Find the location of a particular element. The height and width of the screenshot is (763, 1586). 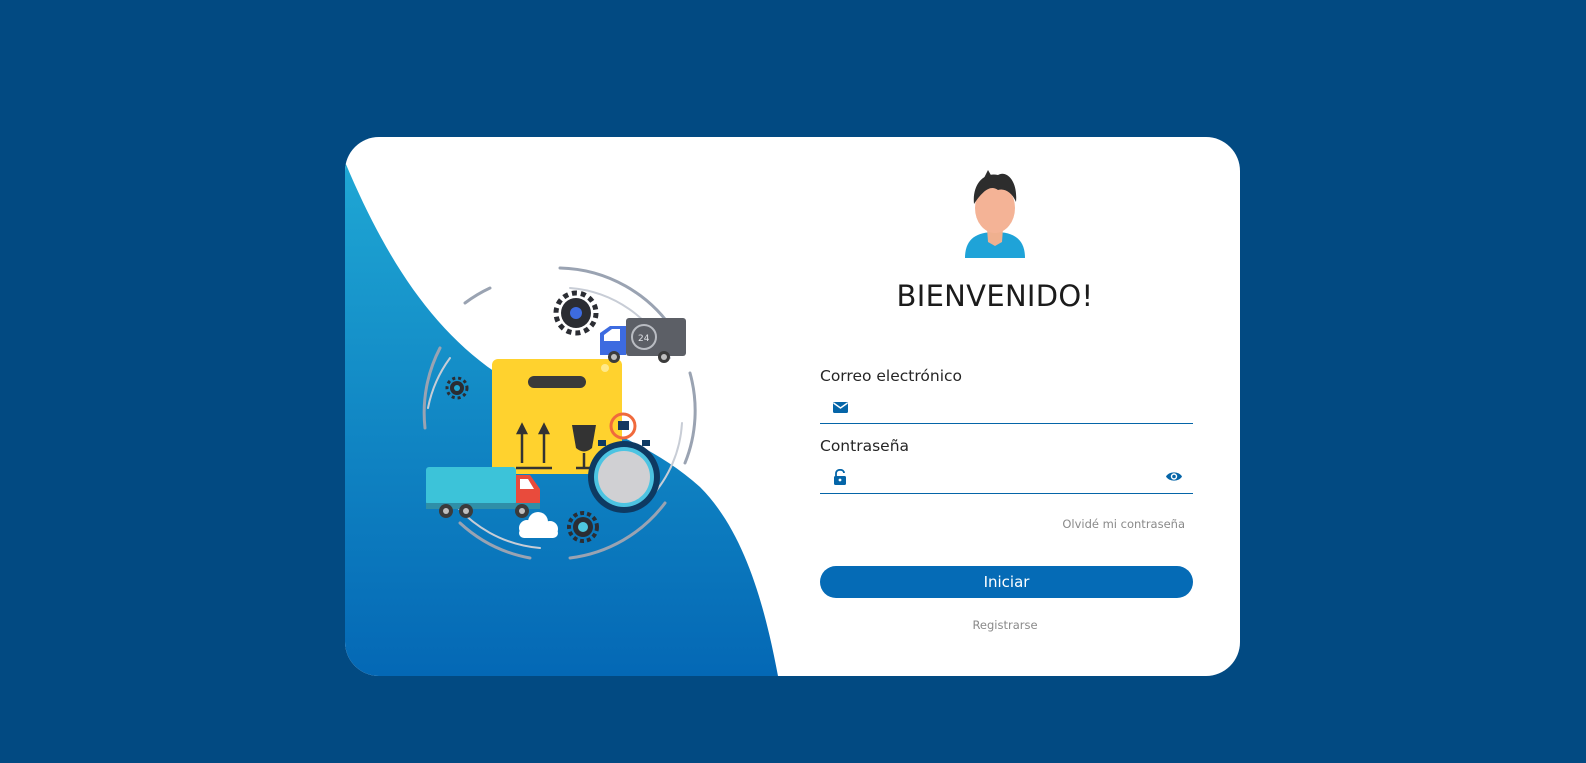

password-field-container is located at coordinates (1006, 478).